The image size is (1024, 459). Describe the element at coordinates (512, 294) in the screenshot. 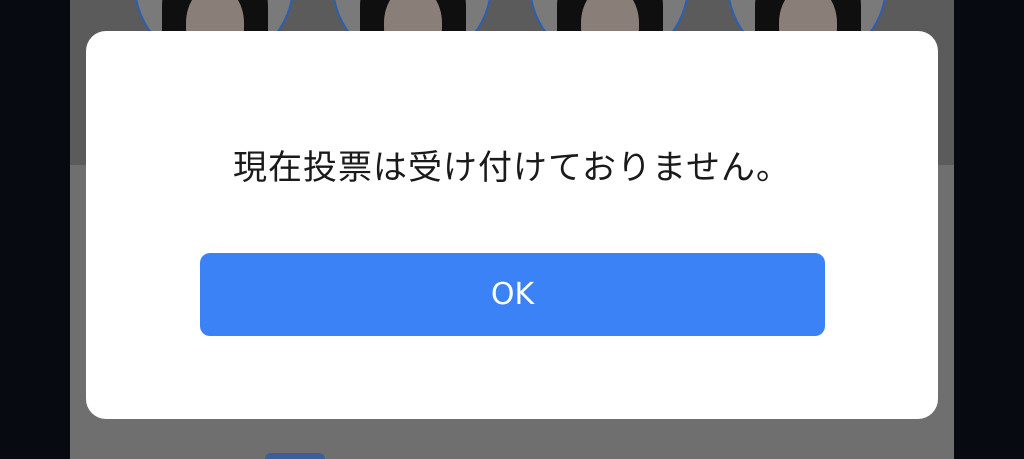

I see `ok-button: OK` at that location.